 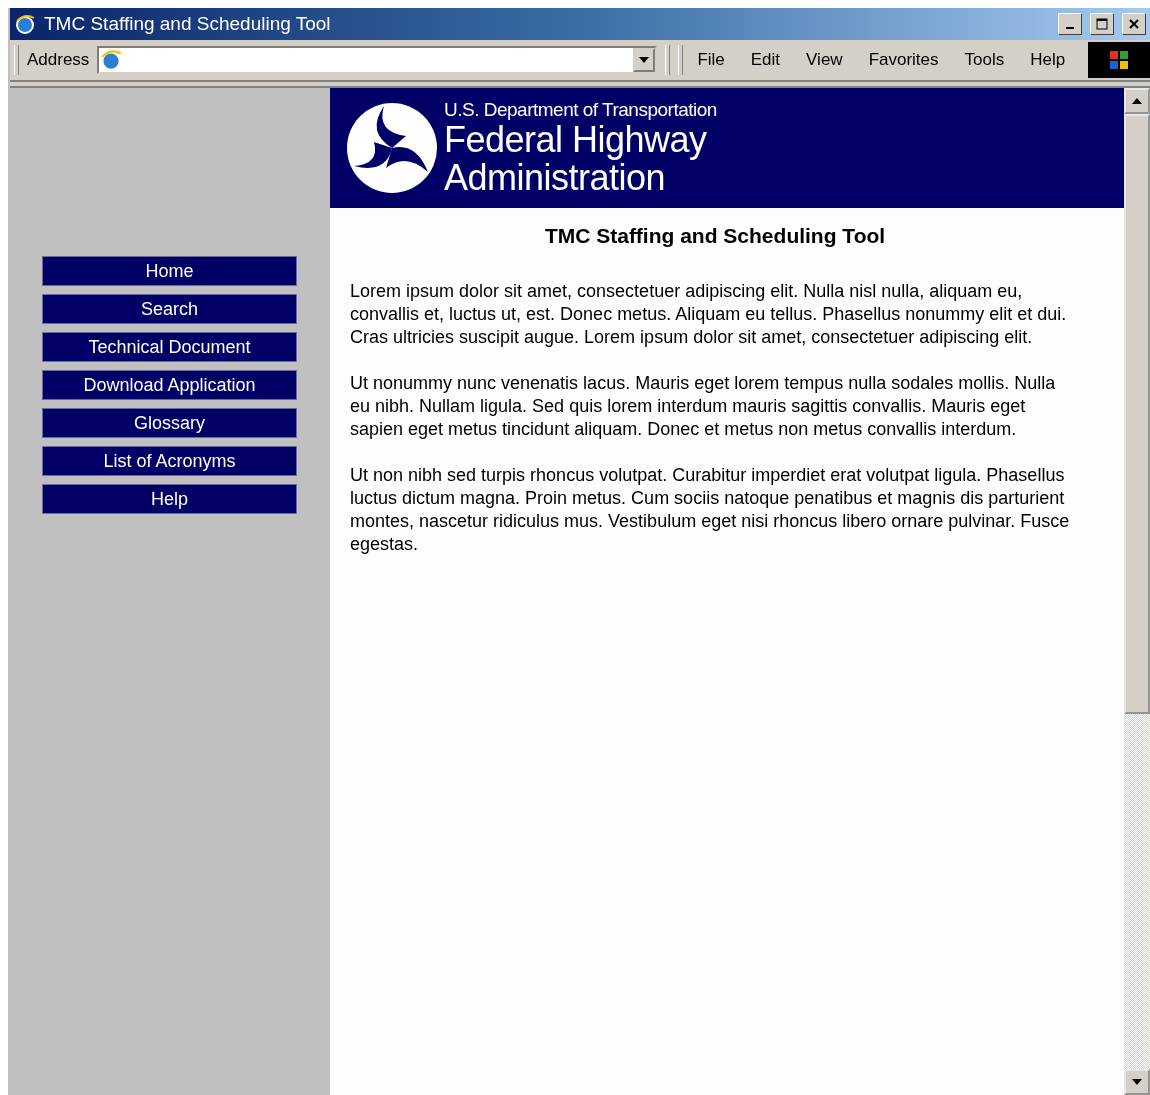 What do you see at coordinates (709, 314) in the screenshot?
I see `paragraph: Lorem ipsum dolor sit amet, consectetuer adipiscing elit. Nulla nisl nulla, aliquam eu, convallis et, luctus ut, est. Donec metus. Aliquam eu tellus. Phasellus nonummy elit et dui. Cras ultricies suscipit augue. Lorem ipsum dolor sit amet, consectetuer adipiscing elit.` at bounding box center [709, 314].